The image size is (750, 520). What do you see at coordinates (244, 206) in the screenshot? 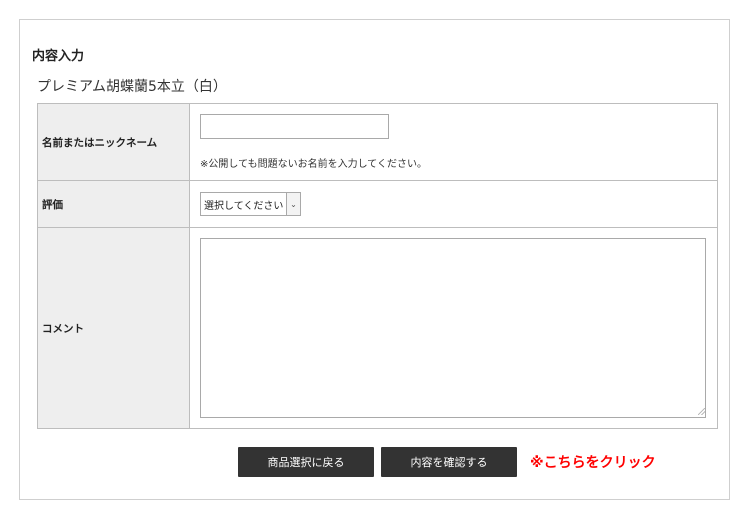
I see `rating-selected-value: 選択してください` at bounding box center [244, 206].